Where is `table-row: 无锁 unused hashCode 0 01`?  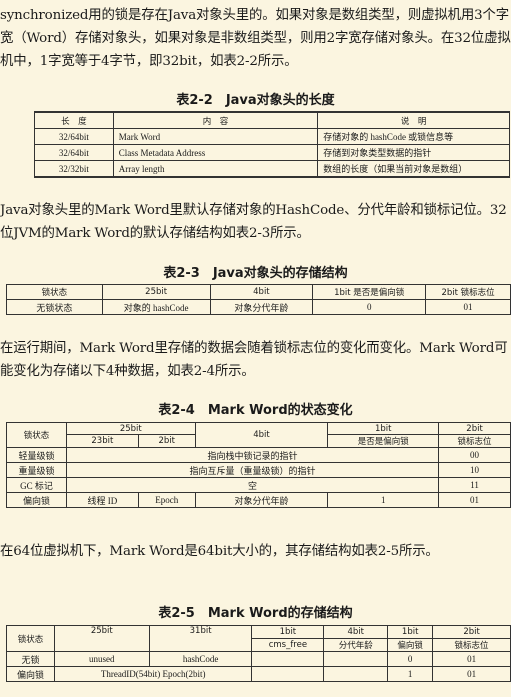 table-row: 无锁 unused hashCode 0 01 is located at coordinates (258, 659).